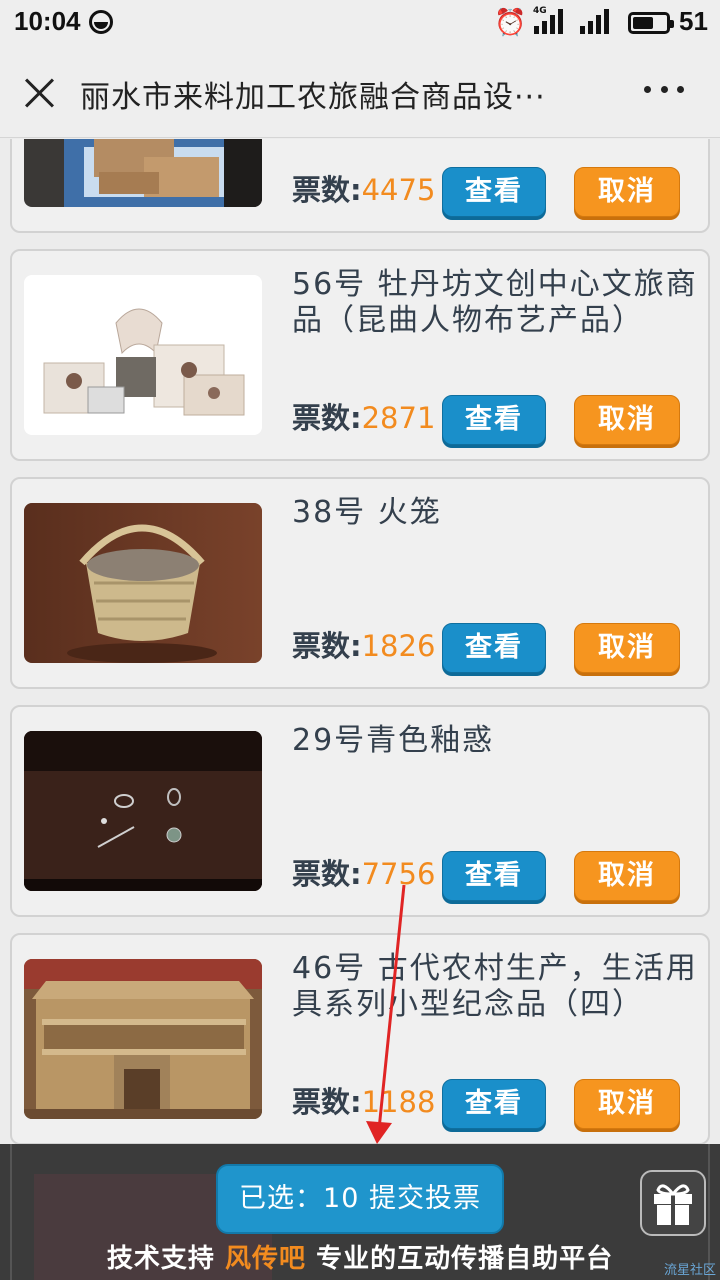 The height and width of the screenshot is (1280, 720). I want to click on page-title: 丽水市来料加工农旅融合商品设···, so click(313, 97).